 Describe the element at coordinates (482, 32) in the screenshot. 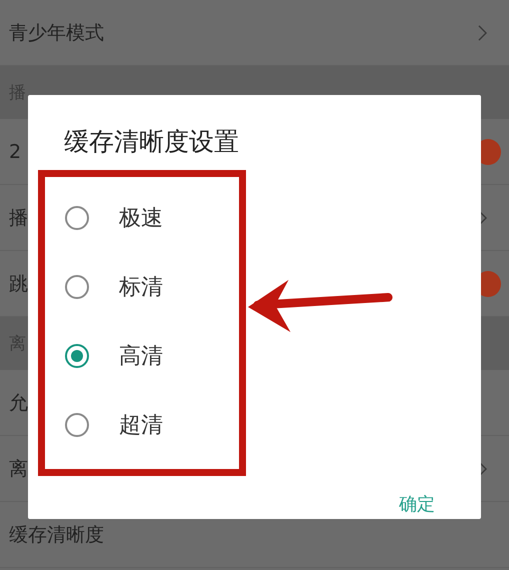

I see `chevron-icon` at that location.